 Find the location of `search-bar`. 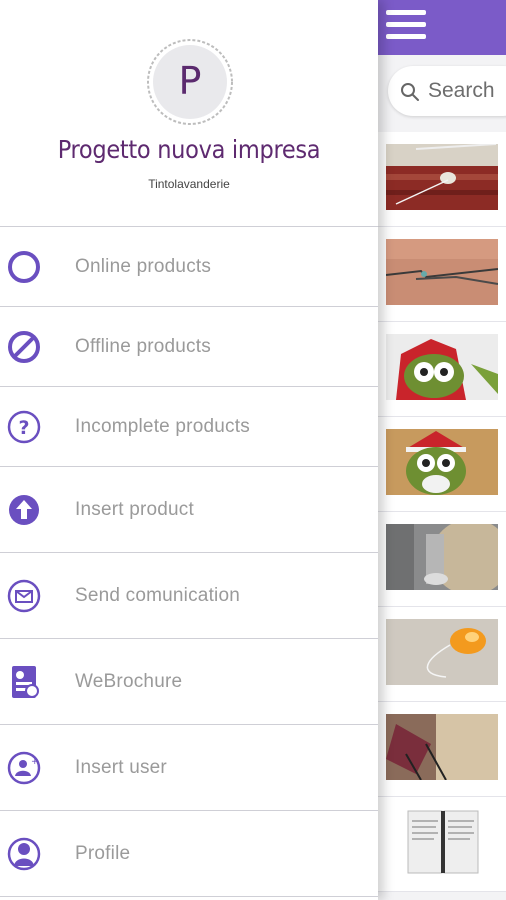

search-bar is located at coordinates (447, 91).